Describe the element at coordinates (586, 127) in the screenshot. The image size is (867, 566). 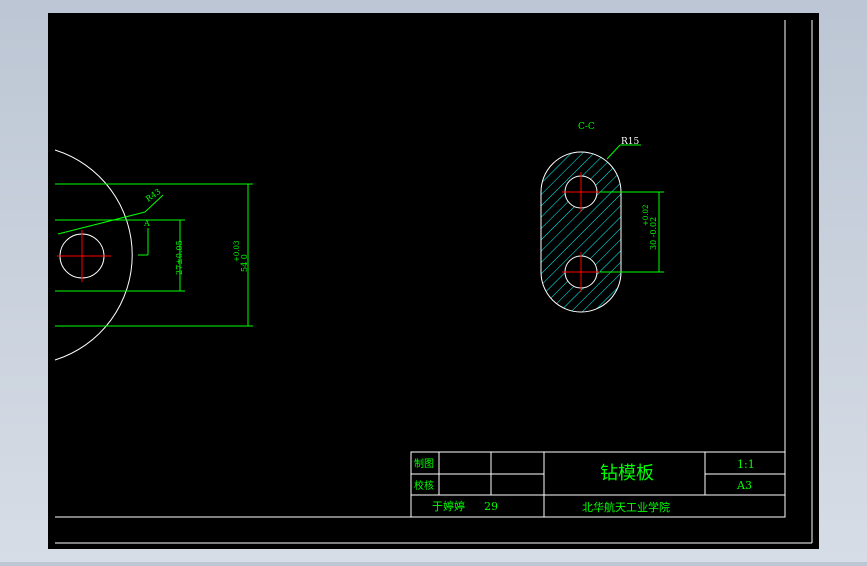
I see `section-label: C-C` at that location.